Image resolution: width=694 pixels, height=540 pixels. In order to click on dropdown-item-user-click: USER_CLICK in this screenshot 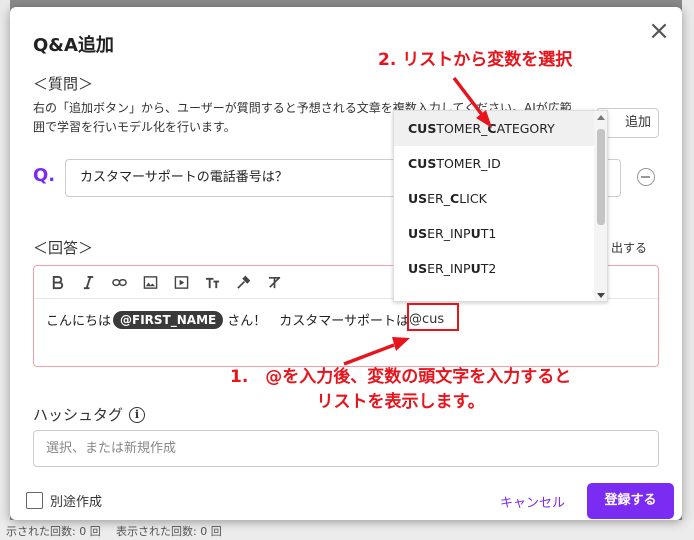, I will do `click(494, 198)`.